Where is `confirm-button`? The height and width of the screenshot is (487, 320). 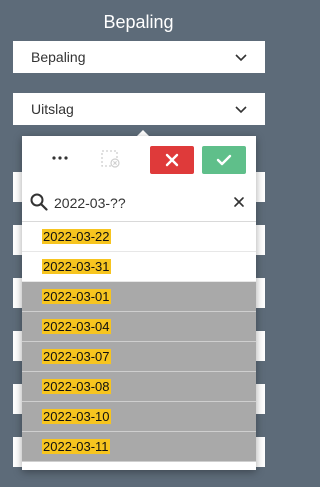 confirm-button is located at coordinates (224, 160).